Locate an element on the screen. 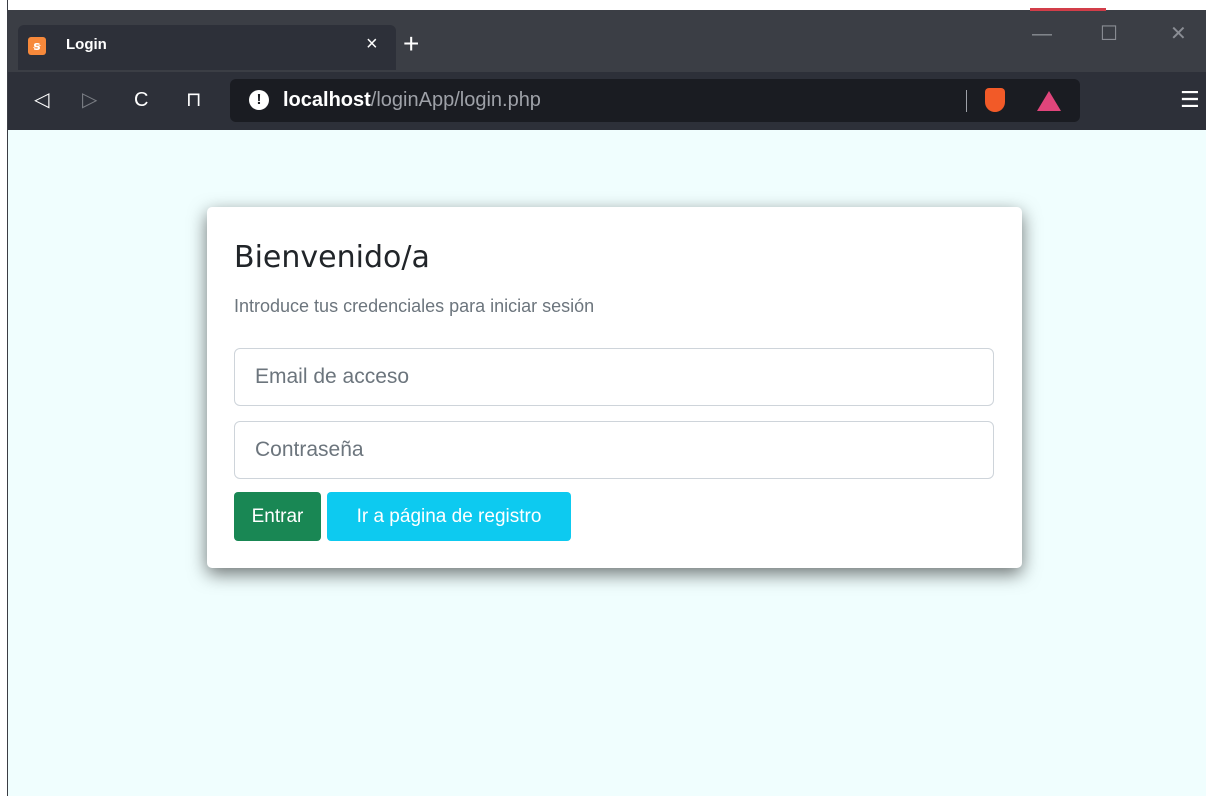 This screenshot has height=796, width=1206. window-left-border is located at coordinates (7, 398).